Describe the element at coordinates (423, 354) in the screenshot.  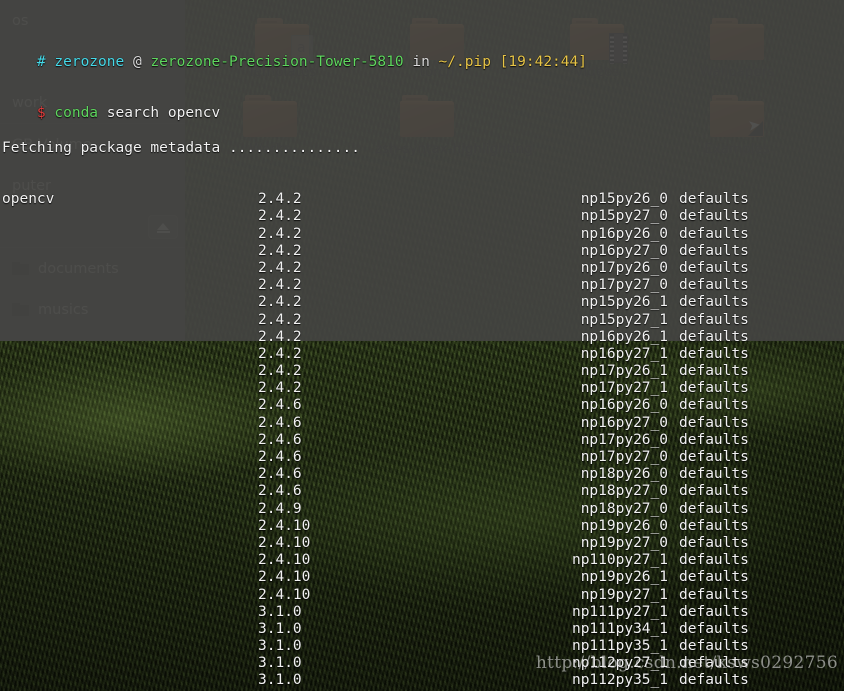
I see `package-row: 2.4.2 np16py27_1 defaults` at that location.